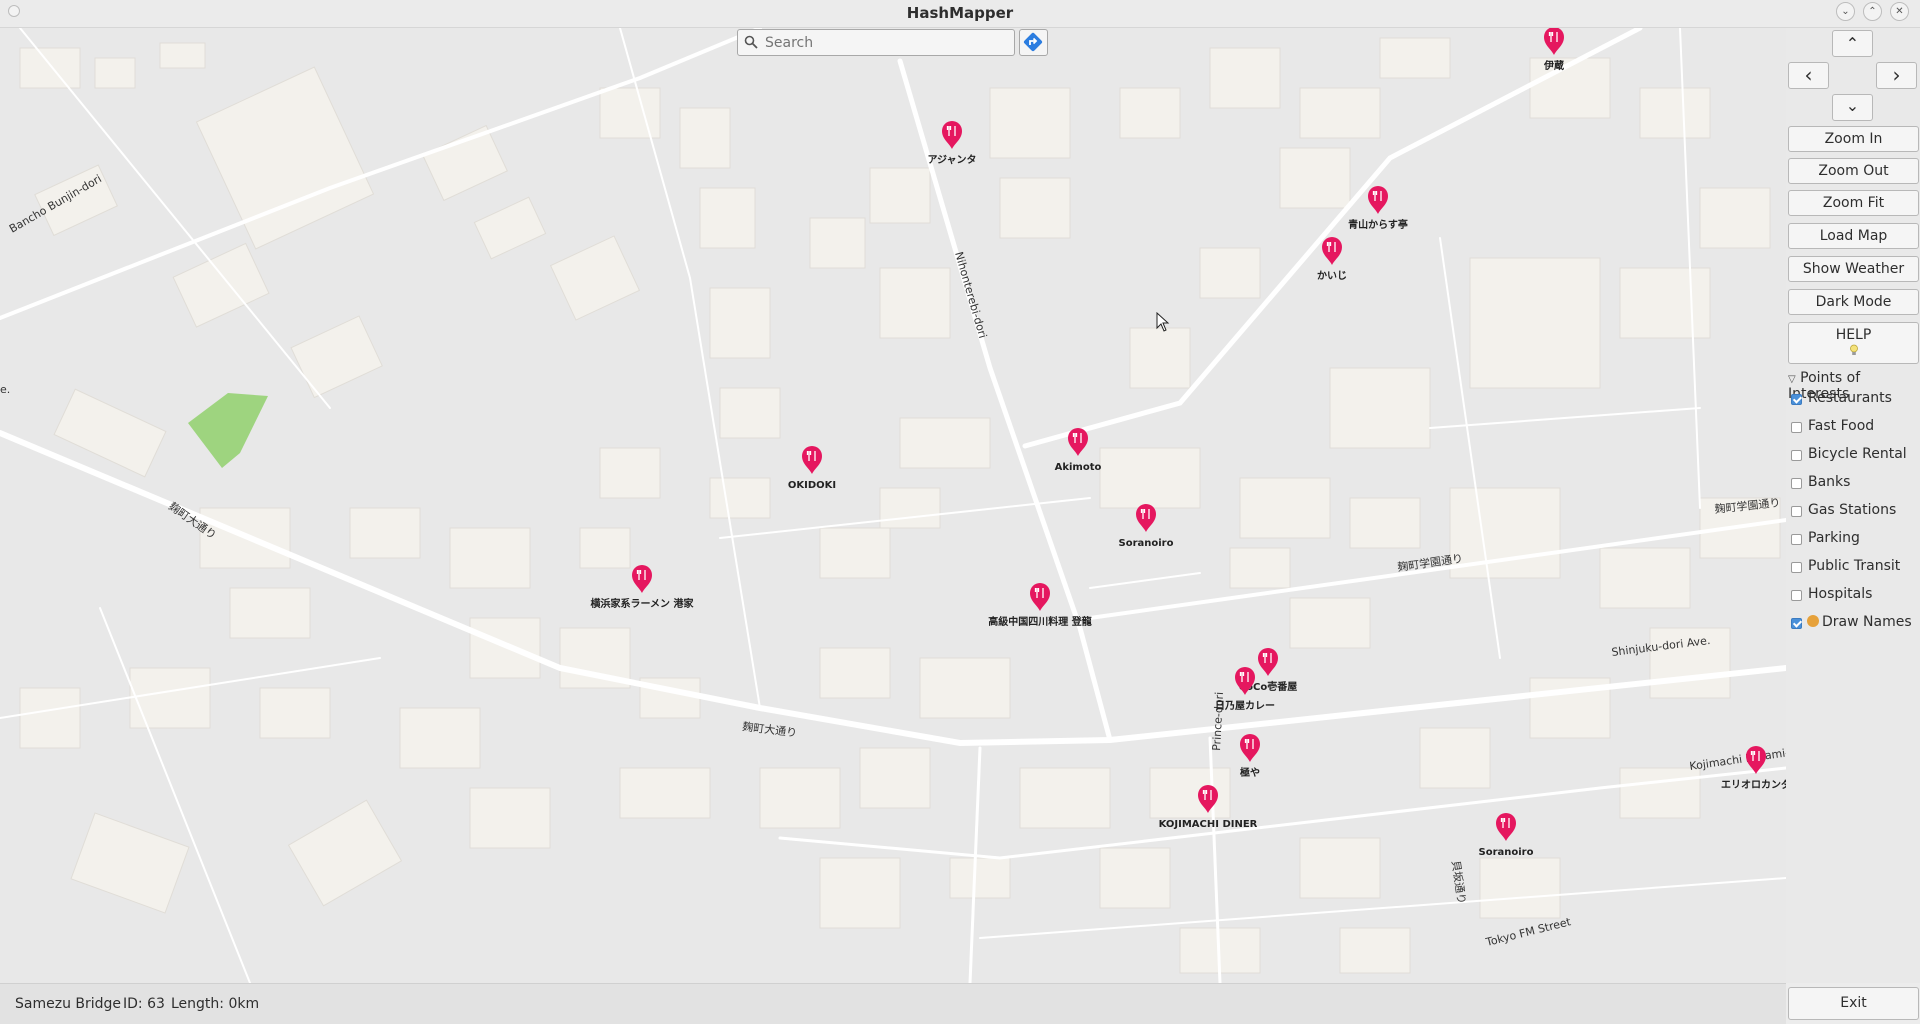 The width and height of the screenshot is (1920, 1024). I want to click on poi-checkbox-label: Bicycle Rental, so click(1857, 454).